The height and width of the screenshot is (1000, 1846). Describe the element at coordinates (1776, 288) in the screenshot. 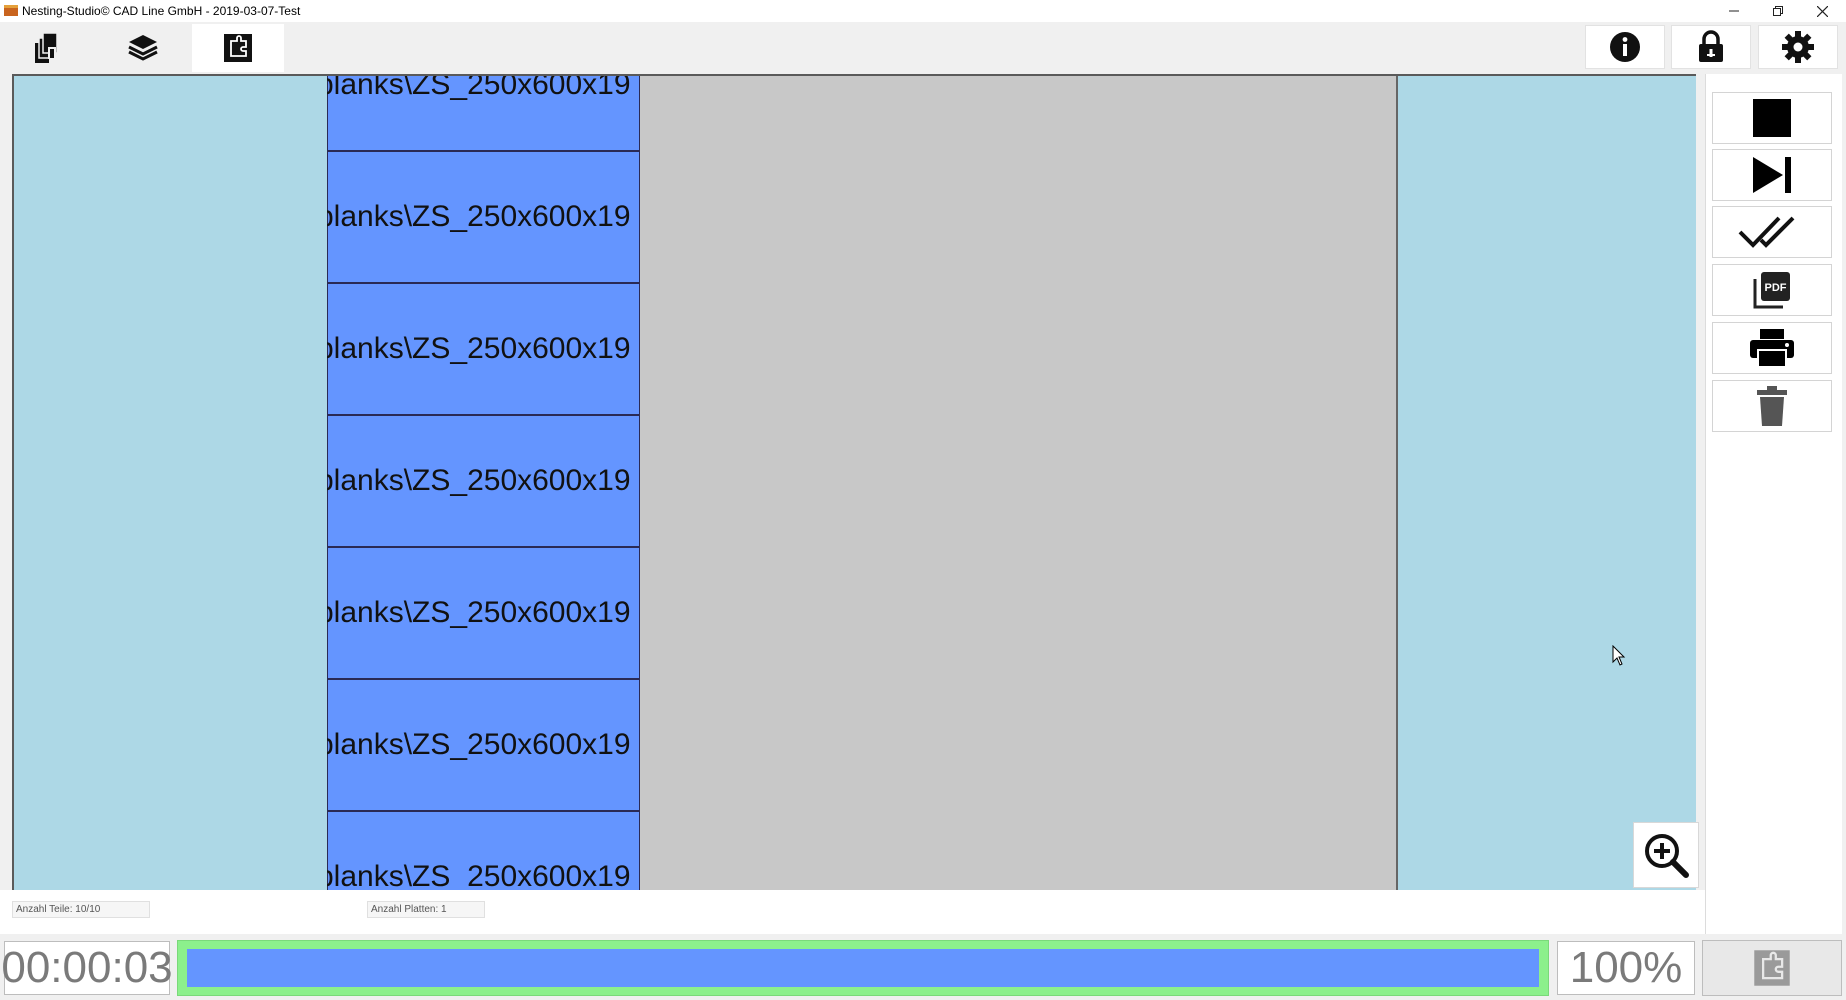

I see `svg-text: PDF` at that location.